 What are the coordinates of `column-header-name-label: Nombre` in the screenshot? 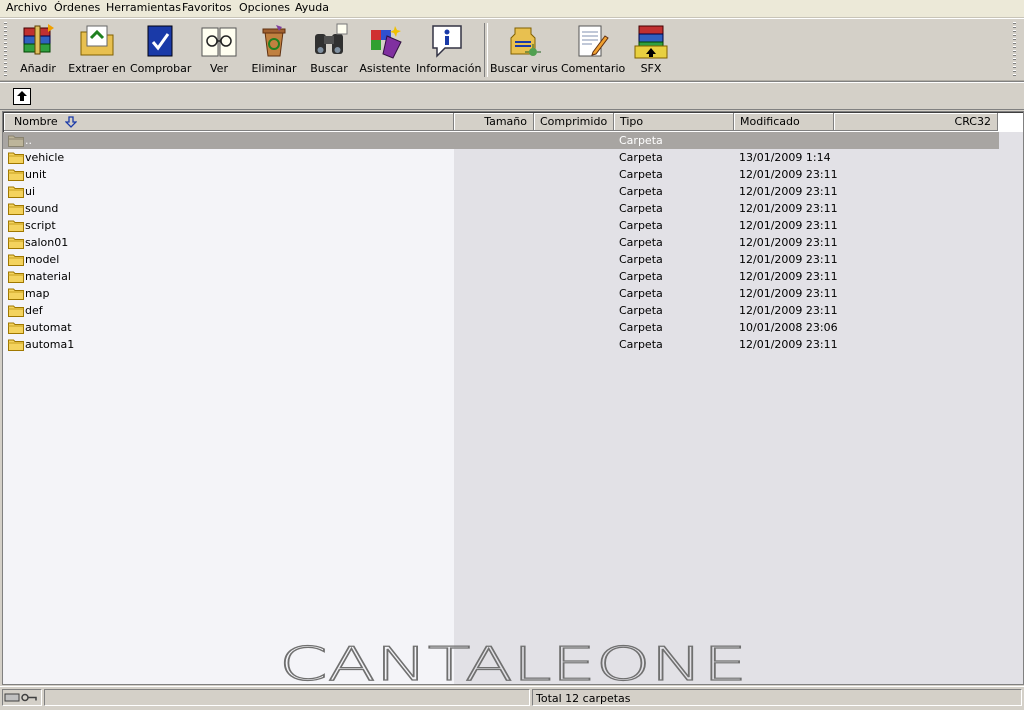 It's located at (36, 121).